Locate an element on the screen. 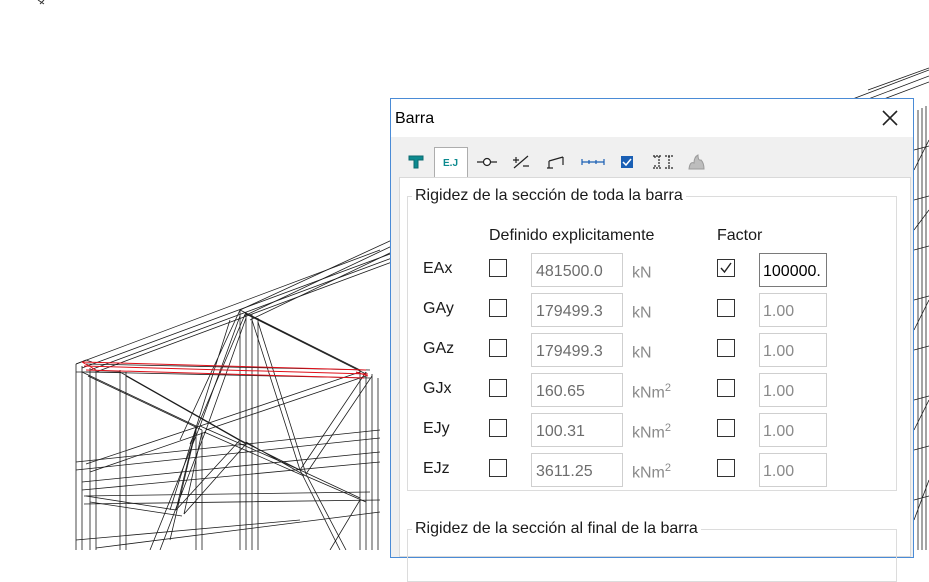 The width and height of the screenshot is (929, 582). tab-section is located at coordinates (416, 162).